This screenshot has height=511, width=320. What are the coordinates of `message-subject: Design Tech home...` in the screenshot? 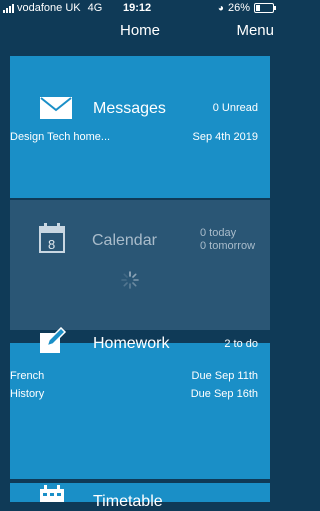 It's located at (60, 137).